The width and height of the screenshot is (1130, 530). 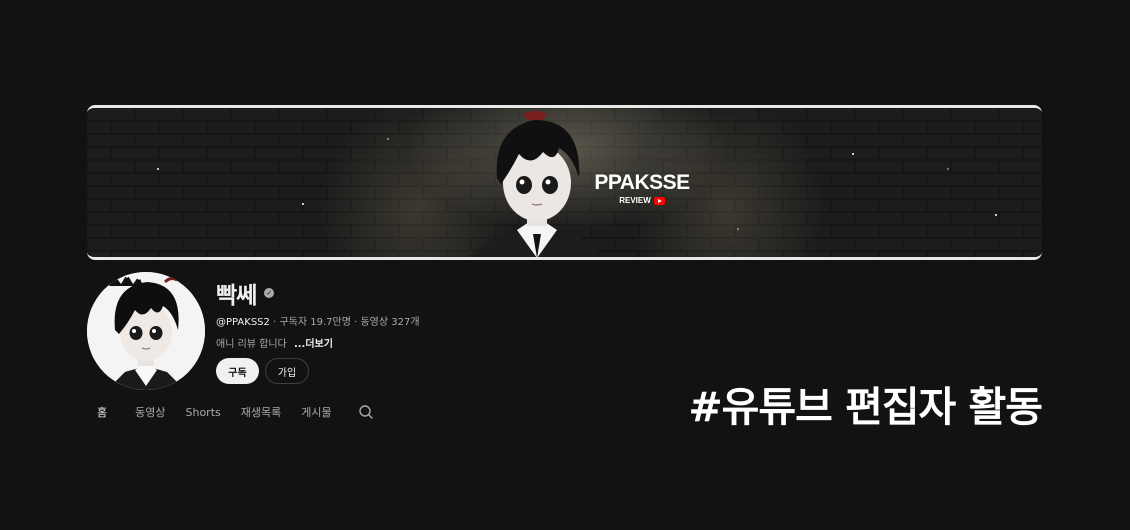 I want to click on tab-videos: 동영상, so click(x=150, y=412).